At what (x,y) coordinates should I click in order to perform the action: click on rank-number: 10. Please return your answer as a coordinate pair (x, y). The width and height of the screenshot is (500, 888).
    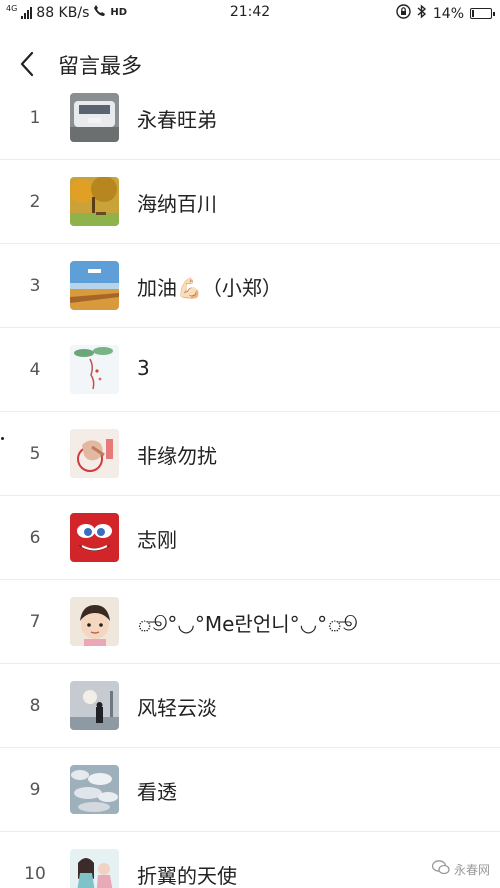
    Looking at the image, I should click on (35, 874).